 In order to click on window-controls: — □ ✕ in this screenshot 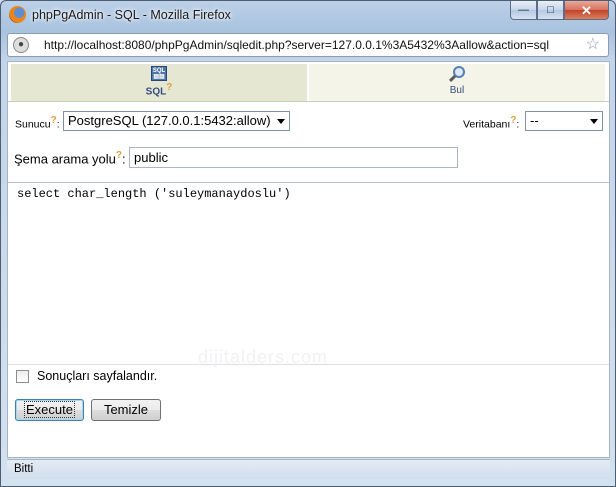, I will do `click(559, 11)`.